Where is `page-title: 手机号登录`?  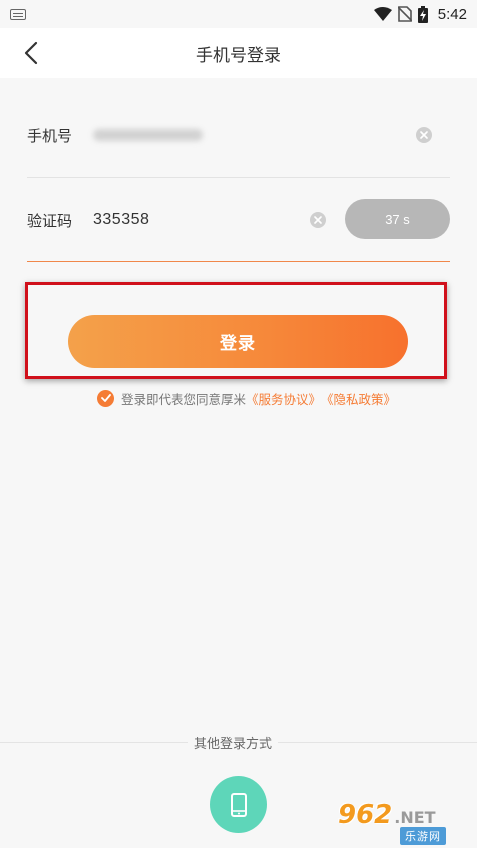 page-title: 手机号登录 is located at coordinates (238, 55).